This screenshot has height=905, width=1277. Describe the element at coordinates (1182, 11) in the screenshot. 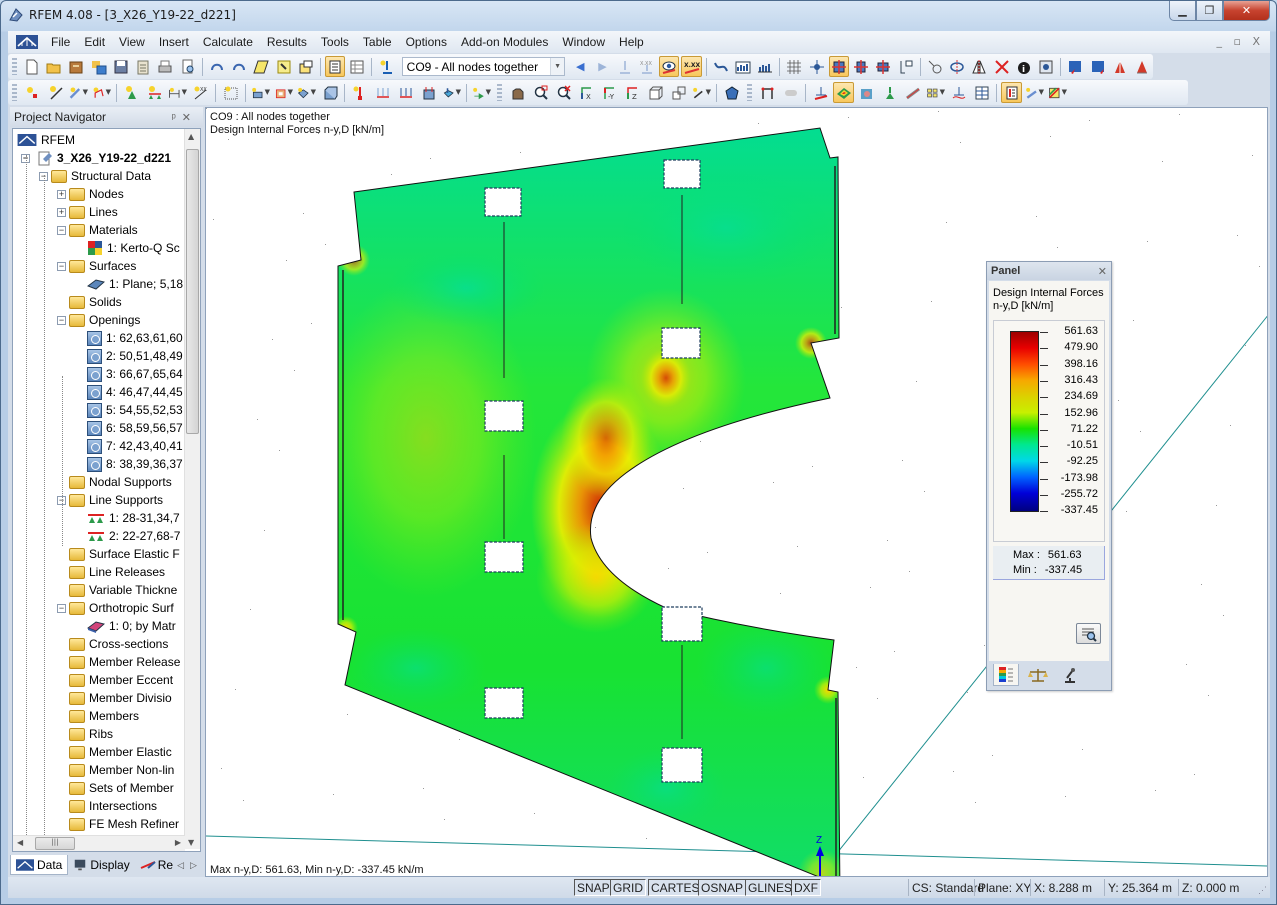

I see `minimize-button: ▁` at that location.